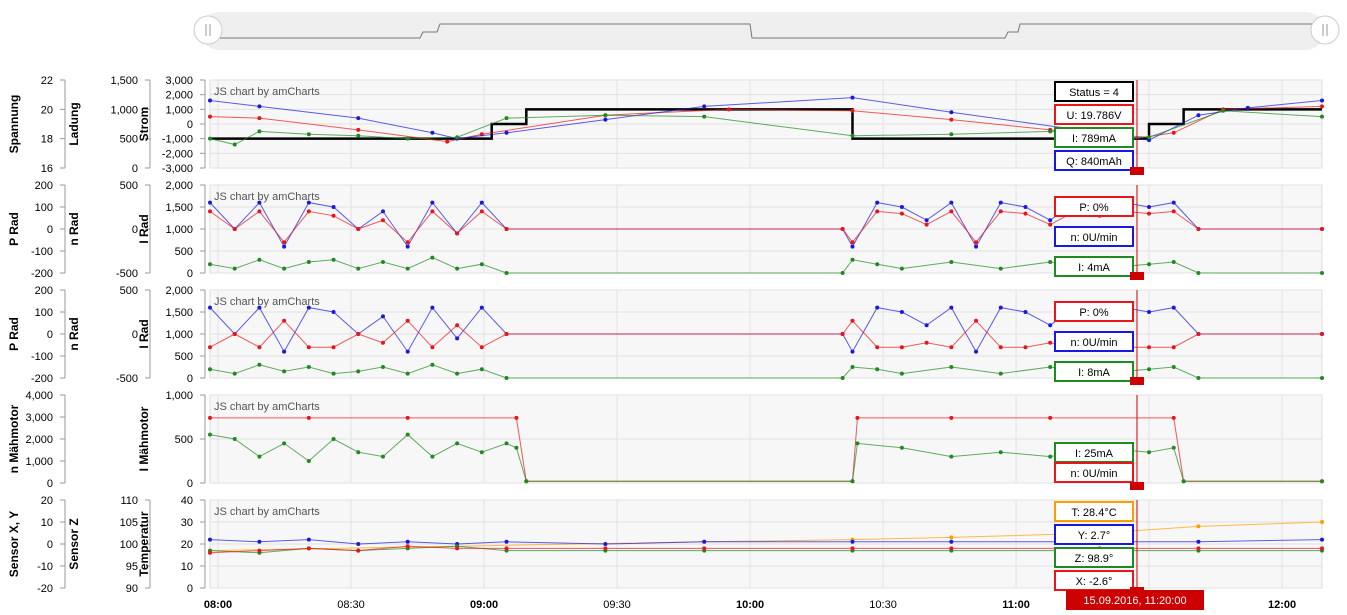  What do you see at coordinates (484, 605) in the screenshot?
I see `x-axis-tick-label: 09:00` at bounding box center [484, 605].